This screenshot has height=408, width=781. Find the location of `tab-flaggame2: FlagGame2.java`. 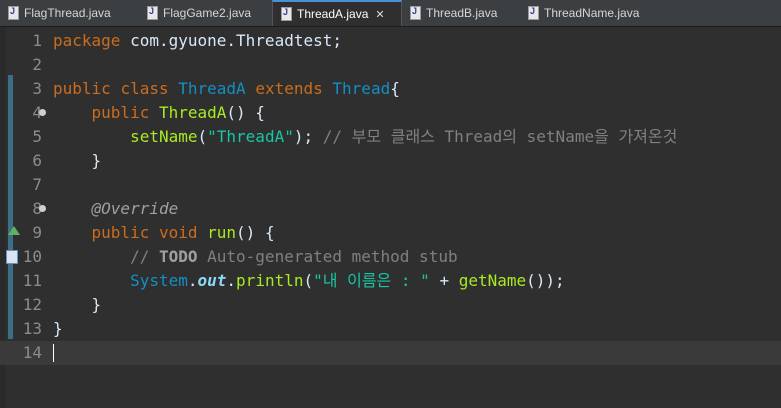

tab-flaggame2: FlagGame2.java is located at coordinates (205, 13).